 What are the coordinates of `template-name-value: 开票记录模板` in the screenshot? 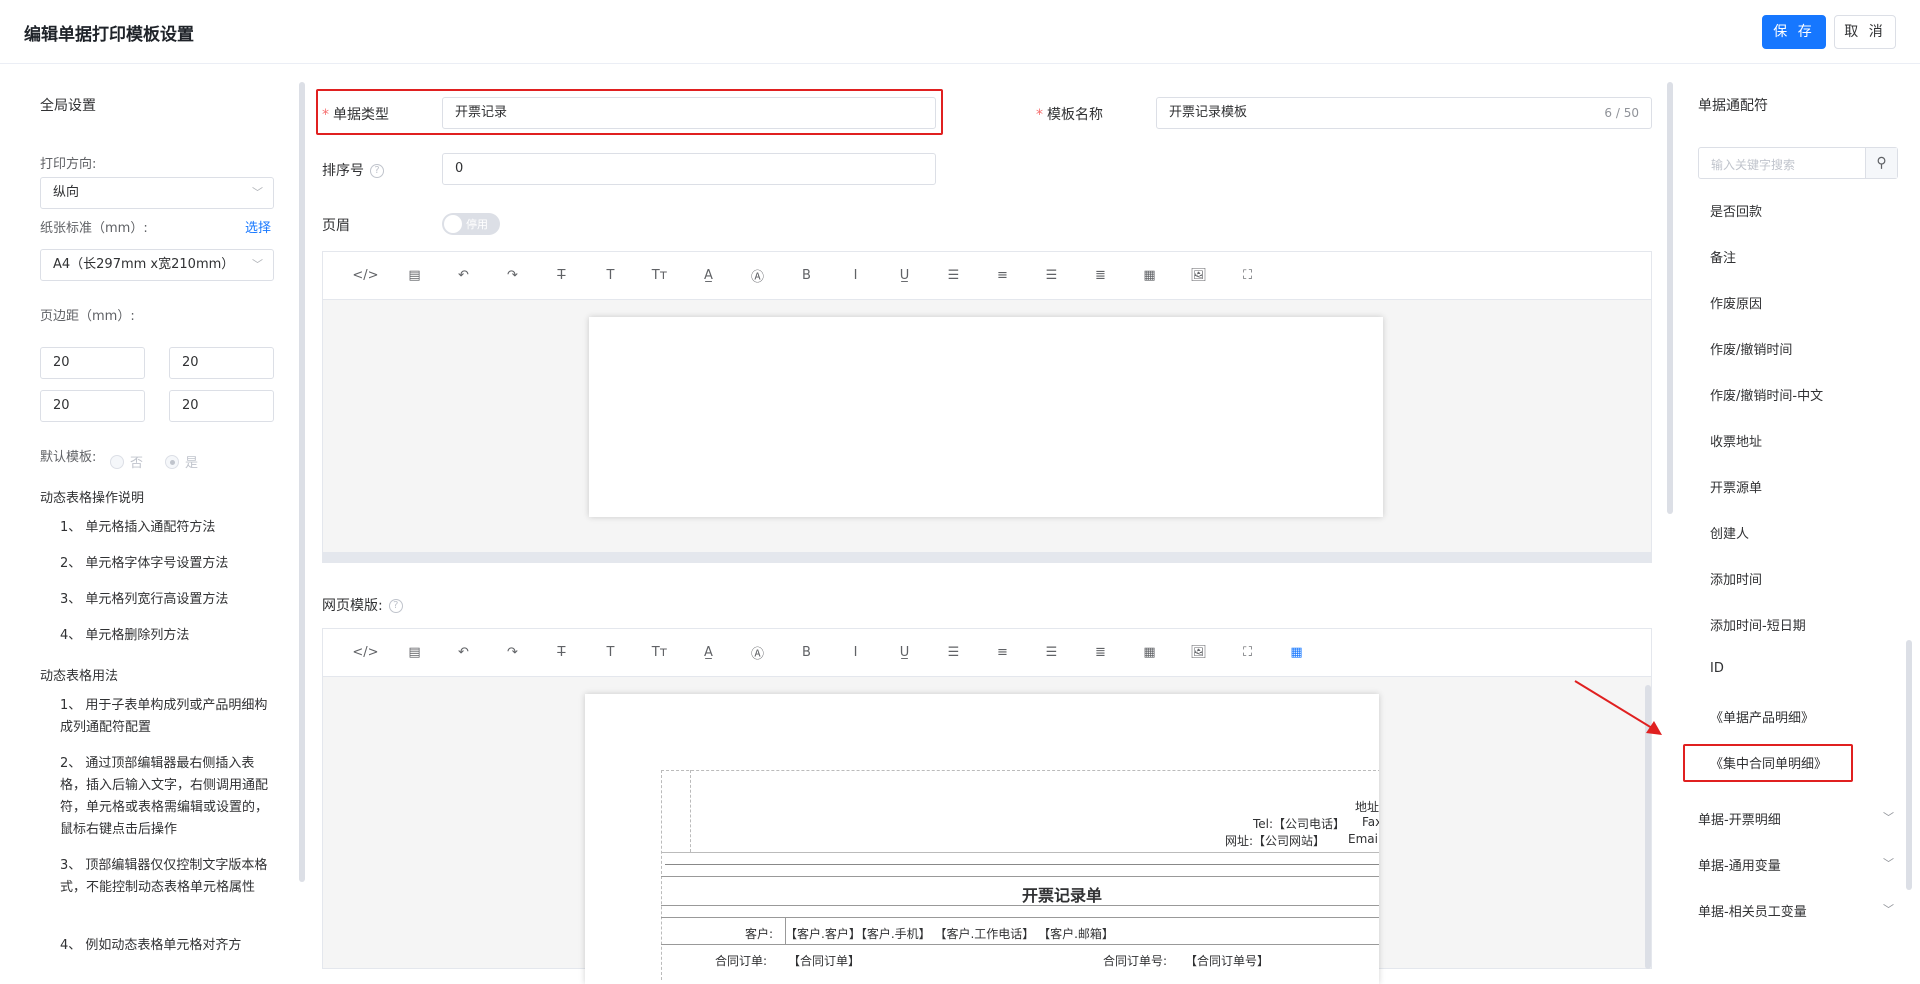 It's located at (1208, 112).